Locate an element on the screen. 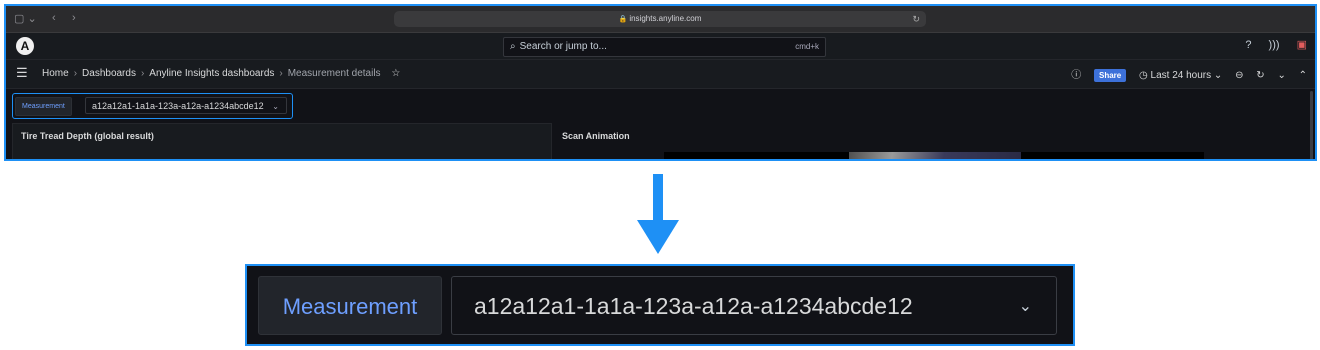 The width and height of the screenshot is (1320, 350). address-url: insights.anyline.com is located at coordinates (665, 18).